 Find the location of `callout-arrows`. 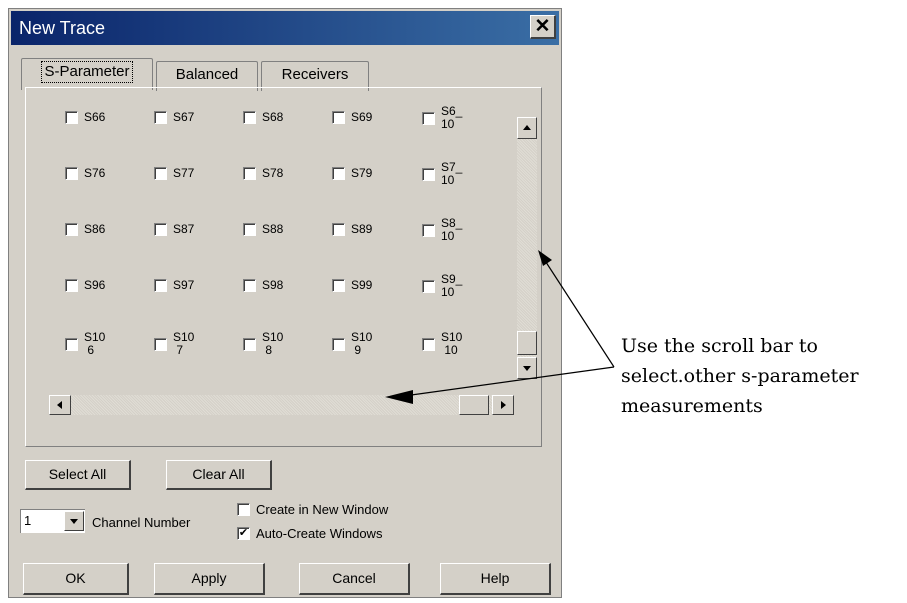

callout-arrows is located at coordinates (500, 327).